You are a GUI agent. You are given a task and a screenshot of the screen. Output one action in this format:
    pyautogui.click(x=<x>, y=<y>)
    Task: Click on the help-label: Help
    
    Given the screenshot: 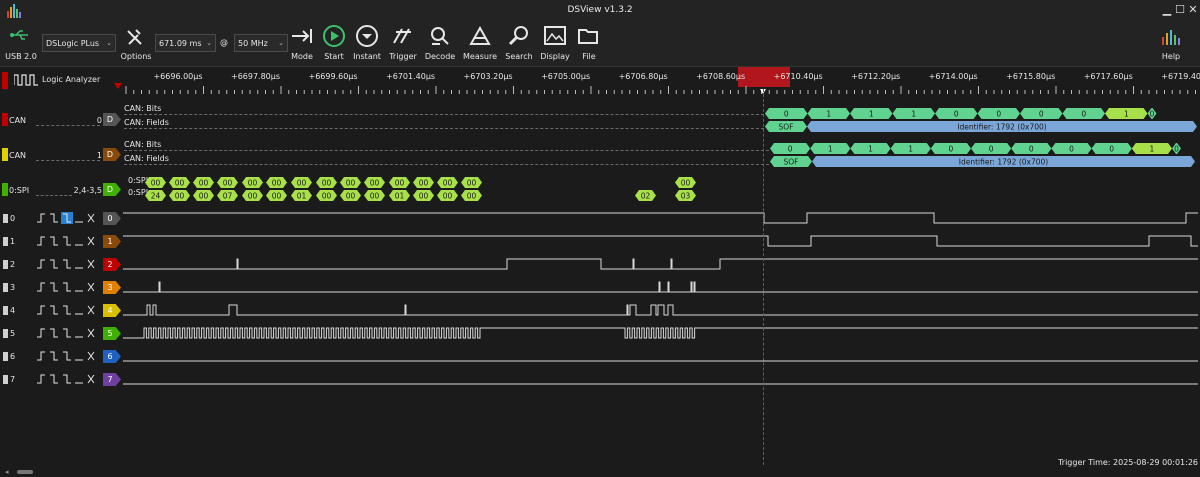 What is the action you would take?
    pyautogui.click(x=1171, y=56)
    